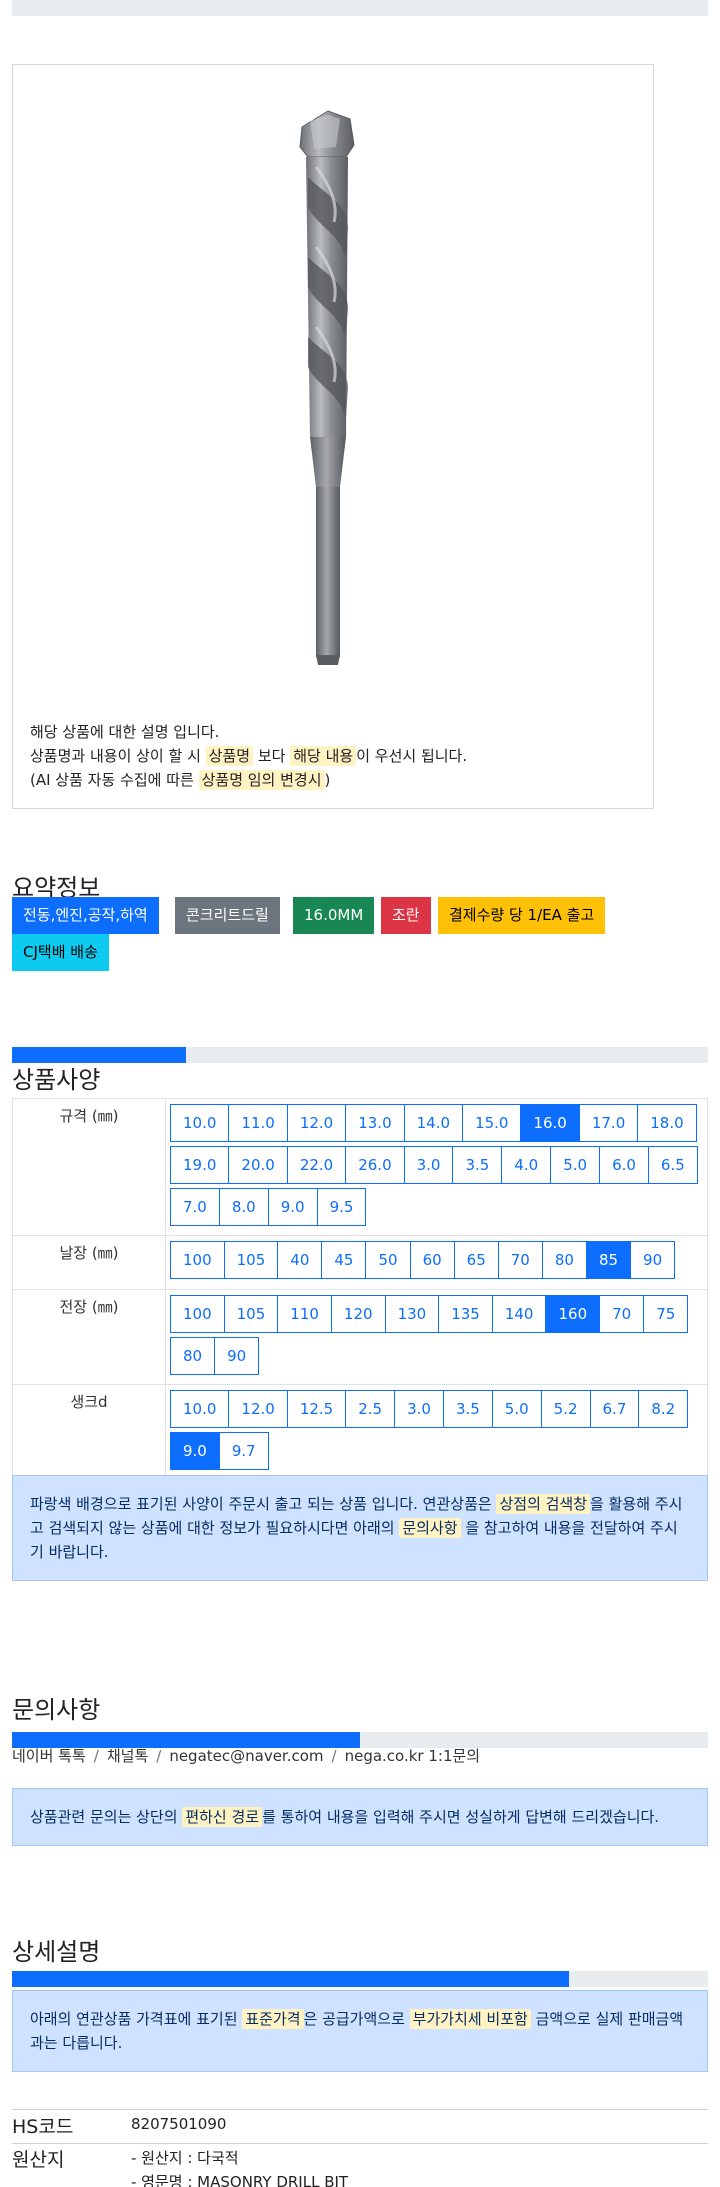 The width and height of the screenshot is (720, 2187). What do you see at coordinates (316, 1409) in the screenshot?
I see `spec-option-button: 12.5` at bounding box center [316, 1409].